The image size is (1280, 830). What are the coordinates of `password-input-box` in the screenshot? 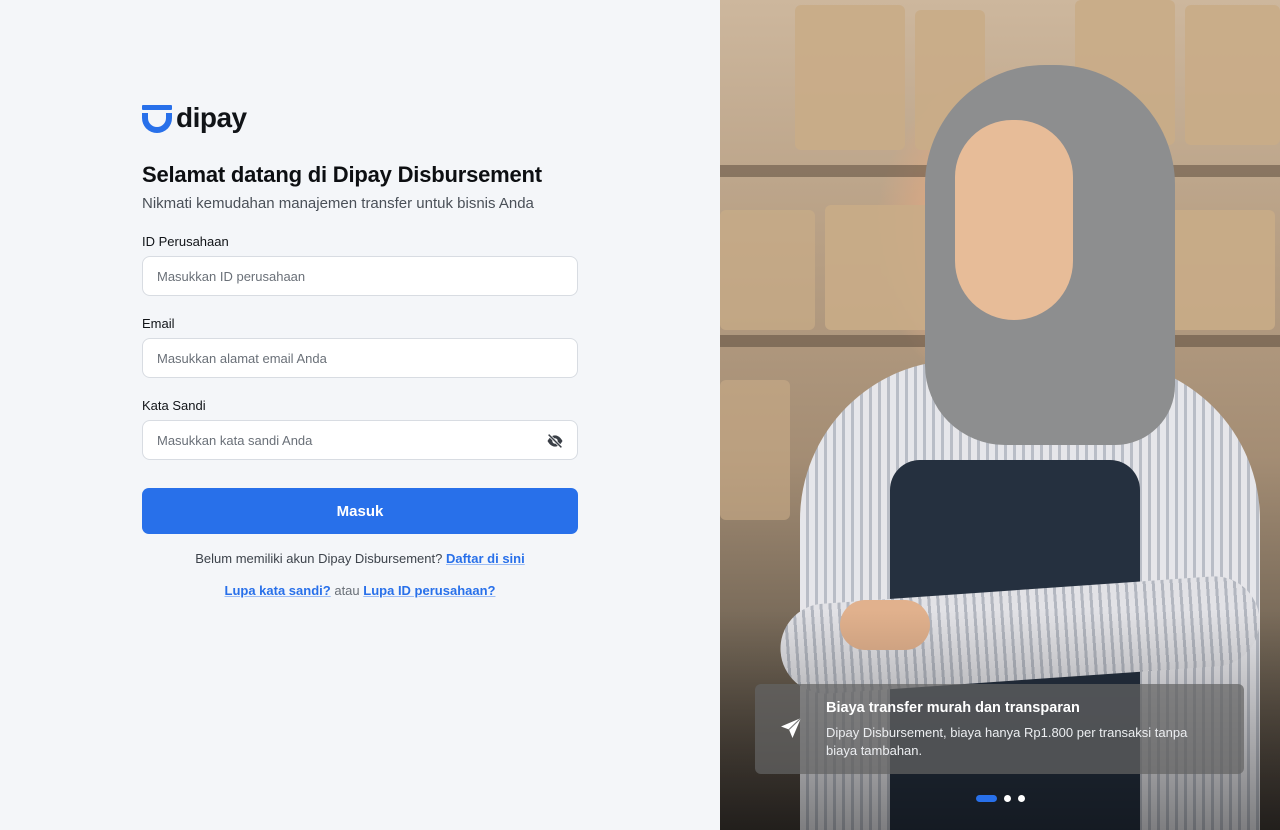 It's located at (360, 440).